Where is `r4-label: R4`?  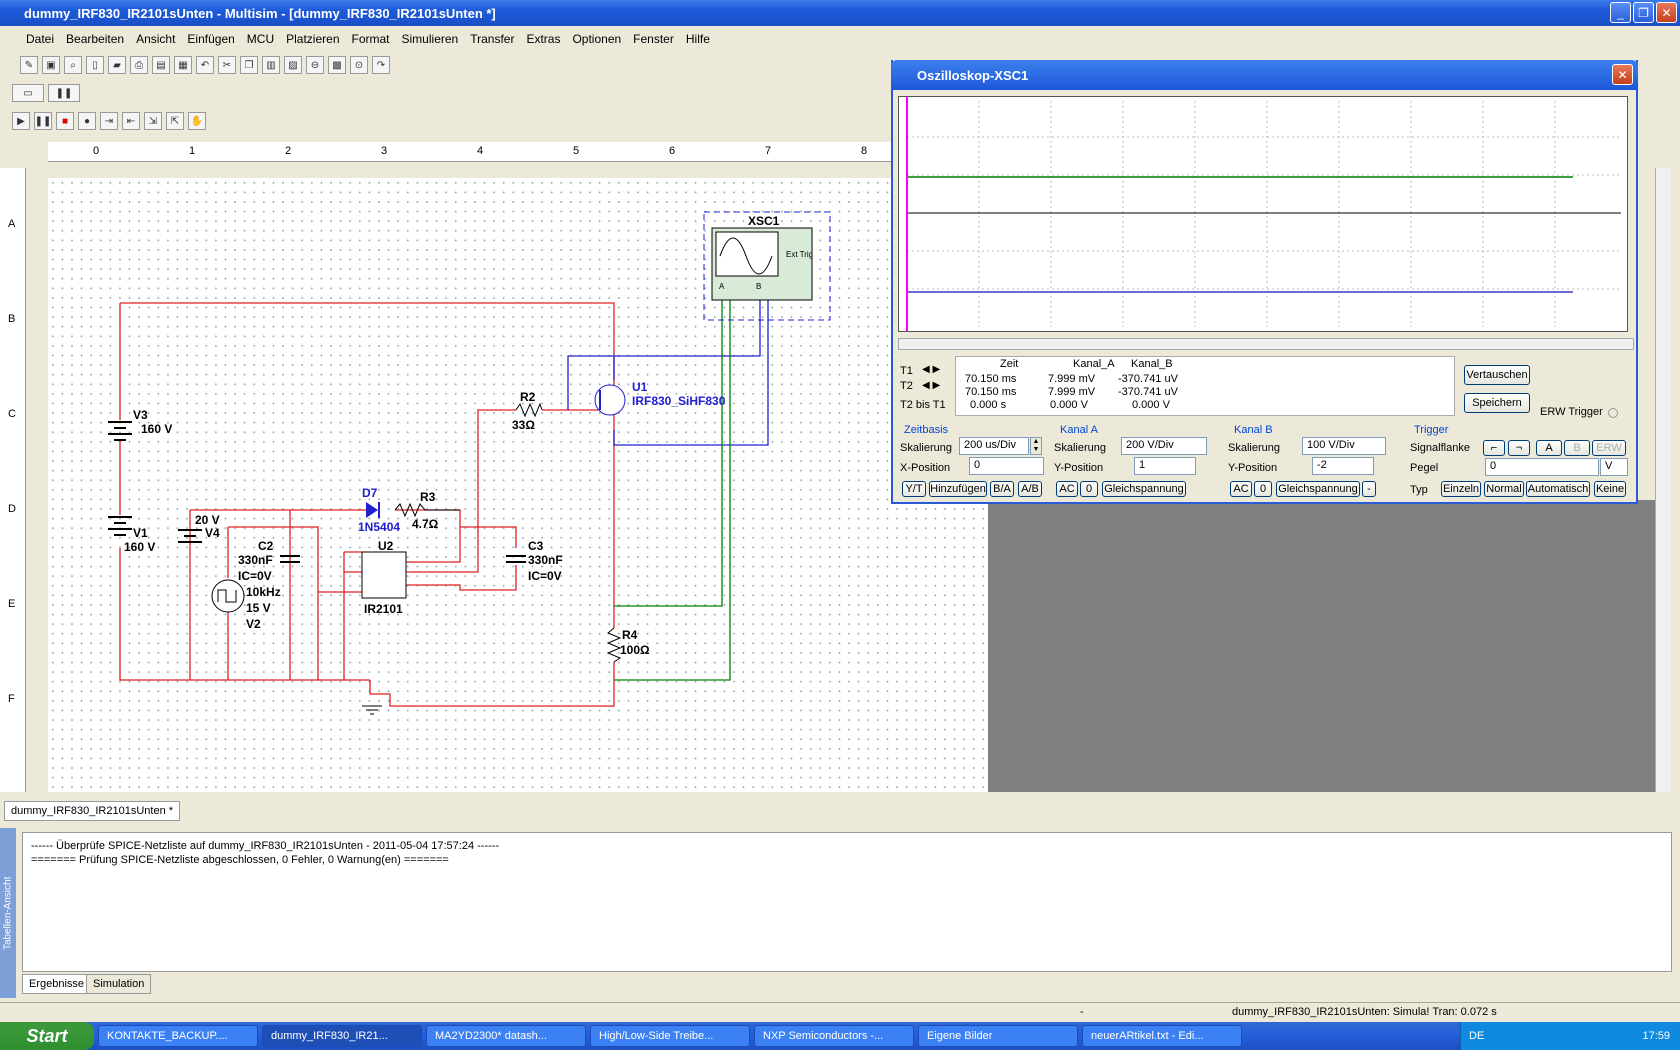
r4-label: R4 is located at coordinates (630, 635).